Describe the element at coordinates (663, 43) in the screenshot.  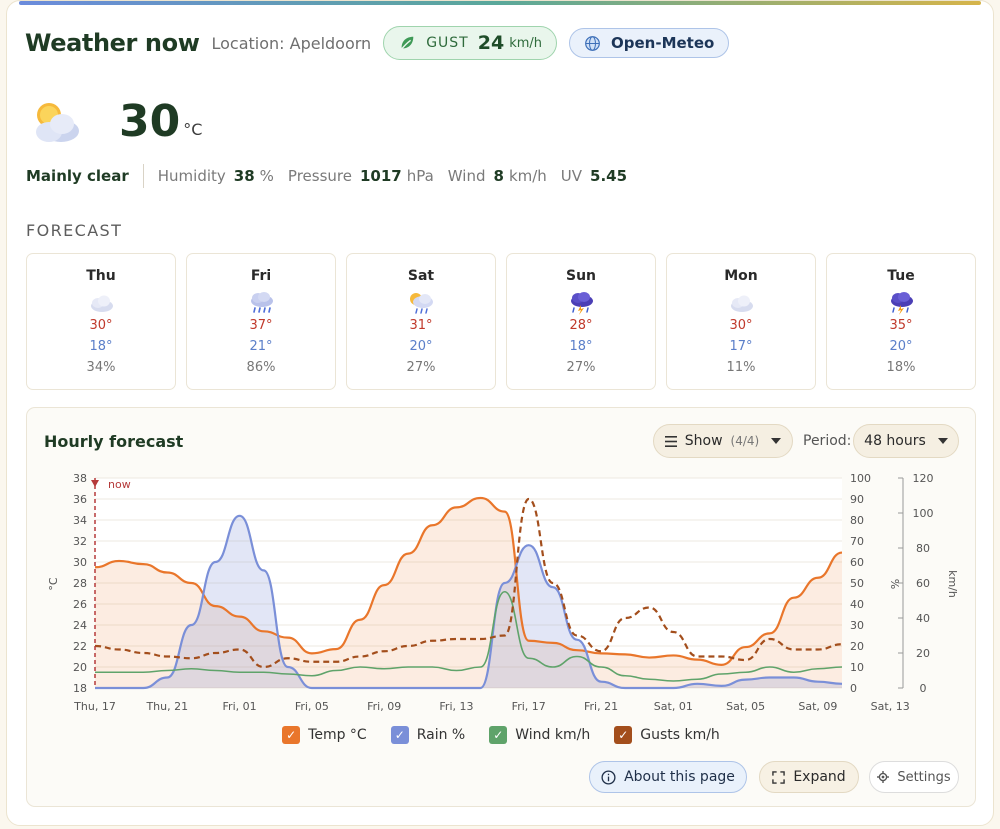
I see `source-label: Open-Meteo` at that location.